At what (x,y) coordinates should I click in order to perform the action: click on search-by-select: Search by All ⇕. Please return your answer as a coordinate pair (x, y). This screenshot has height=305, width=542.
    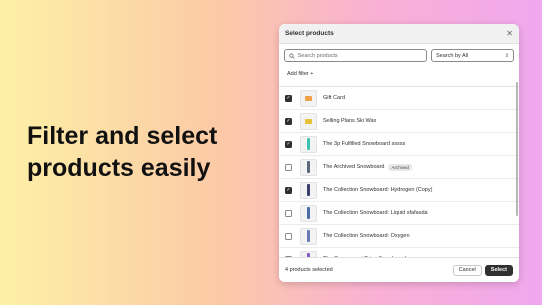
    Looking at the image, I should click on (472, 55).